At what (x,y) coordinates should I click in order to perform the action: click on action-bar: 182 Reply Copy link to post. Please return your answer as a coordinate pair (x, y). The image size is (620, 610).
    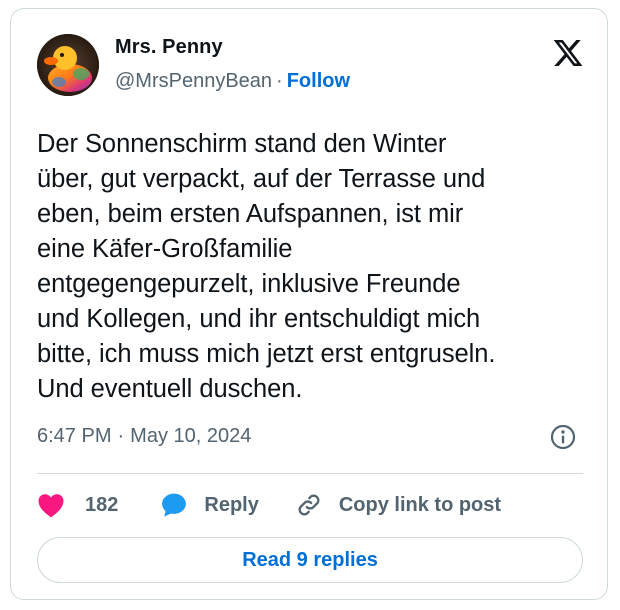
    Looking at the image, I should click on (269, 505).